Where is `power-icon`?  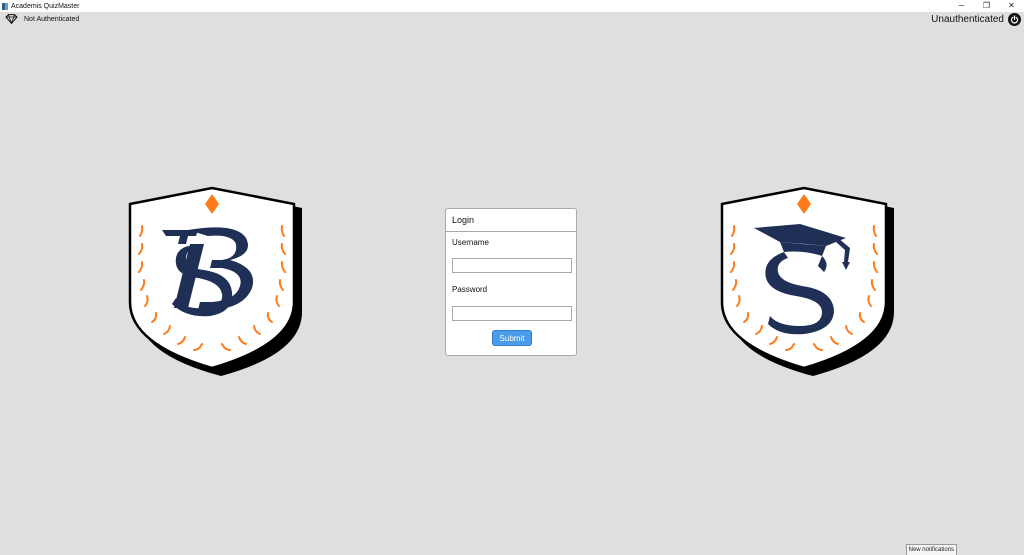
power-icon is located at coordinates (1014, 19).